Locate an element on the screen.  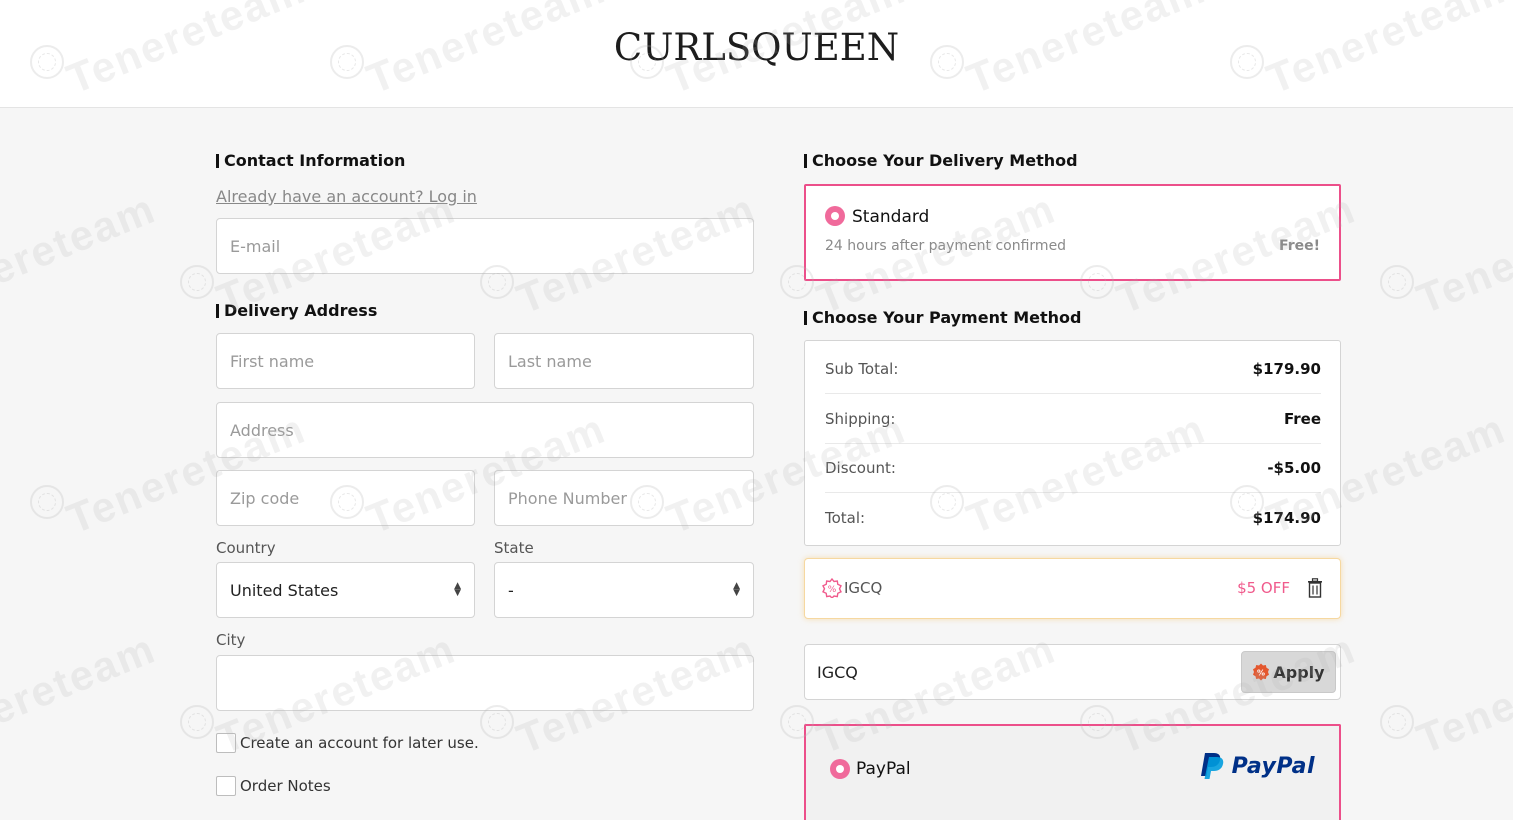
coupon-badge-icon: % is located at coordinates (832, 588).